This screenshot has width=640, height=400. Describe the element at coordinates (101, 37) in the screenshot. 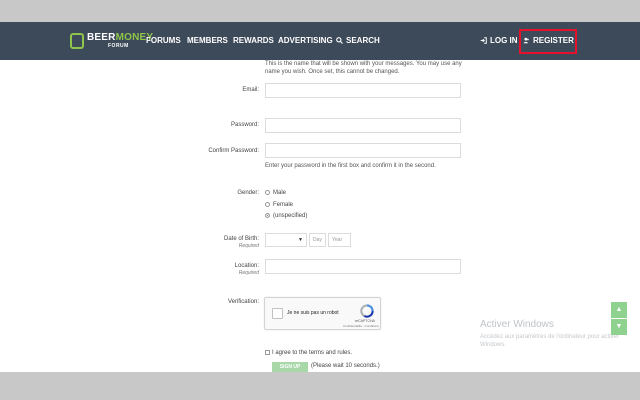

I see `logo-word-beer: BEER` at that location.